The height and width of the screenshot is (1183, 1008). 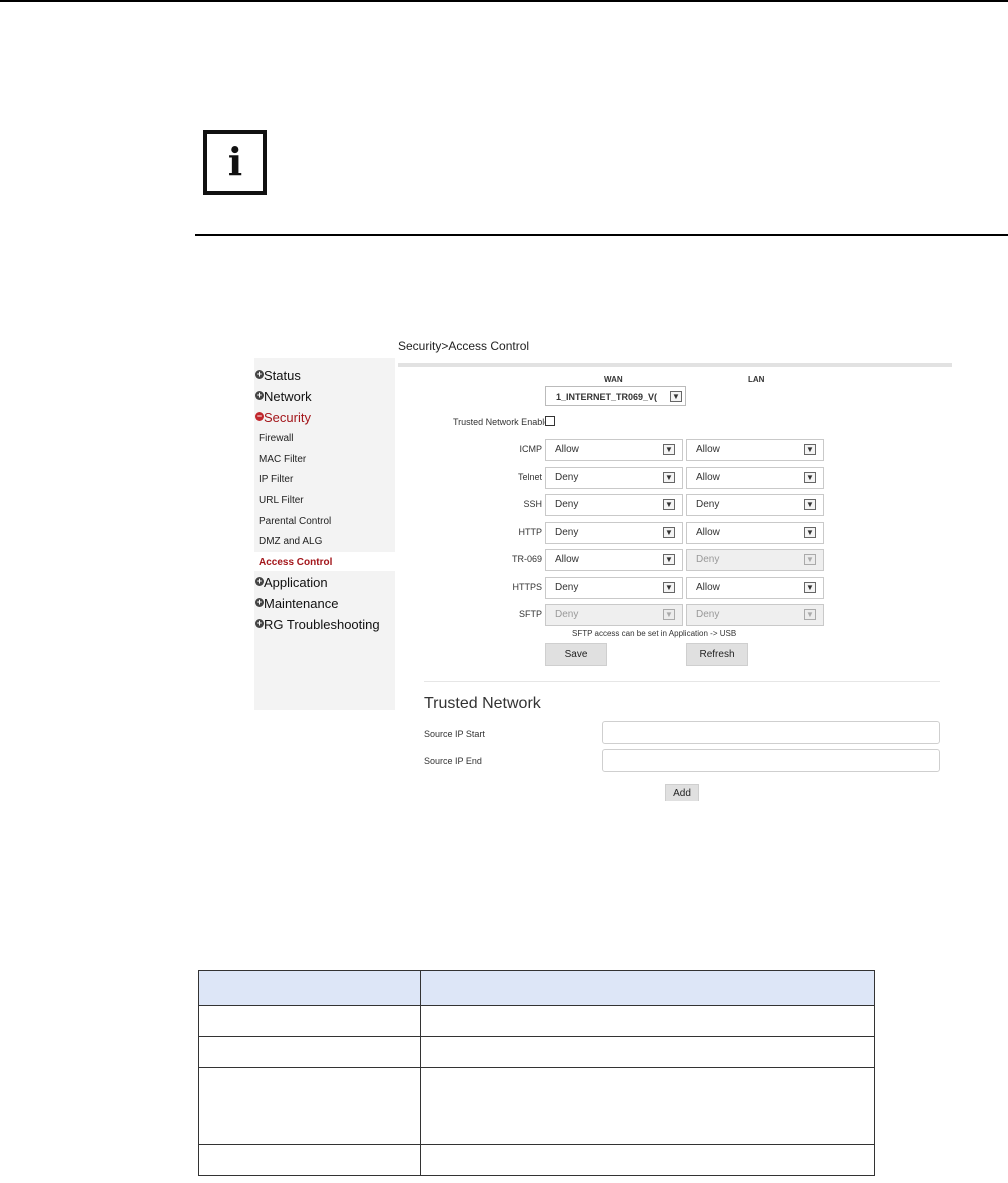 What do you see at coordinates (756, 379) in the screenshot?
I see `lan-column-header: LAN` at bounding box center [756, 379].